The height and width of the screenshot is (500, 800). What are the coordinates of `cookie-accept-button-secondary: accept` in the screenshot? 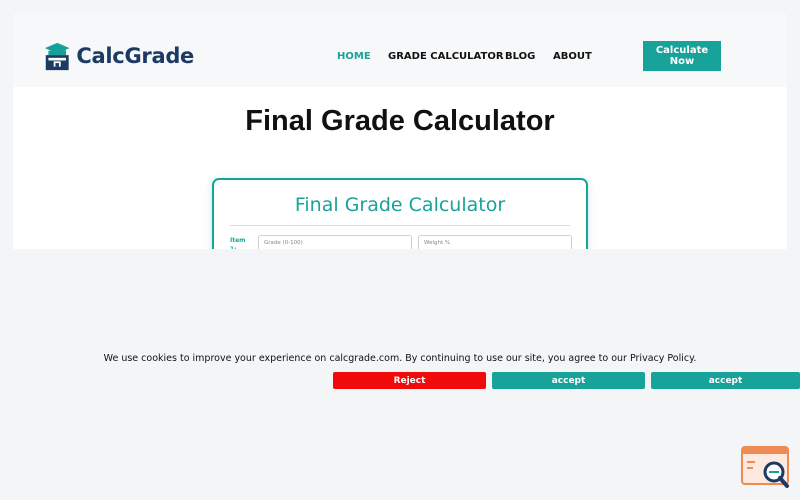 It's located at (725, 380).